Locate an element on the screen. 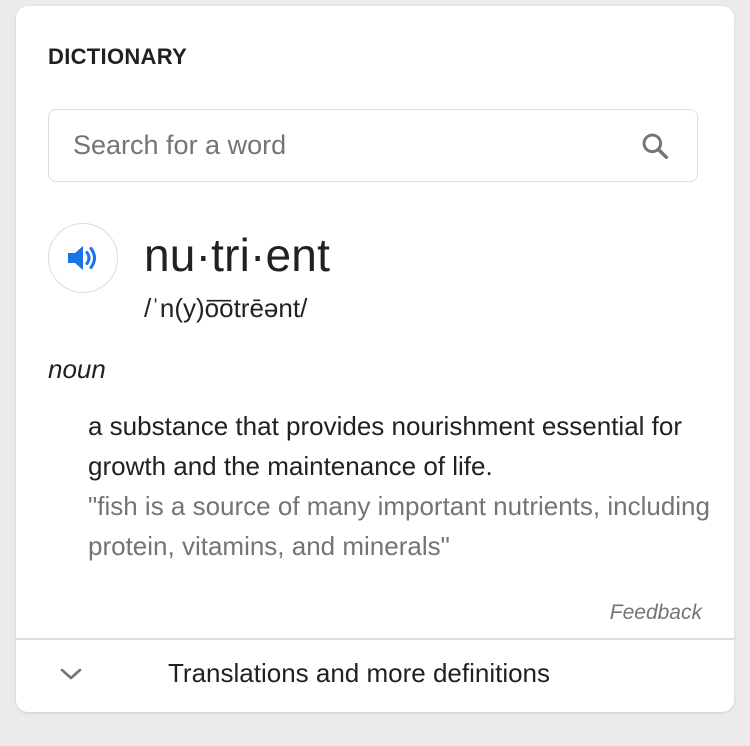  feedback-link: Feedback is located at coordinates (656, 613).